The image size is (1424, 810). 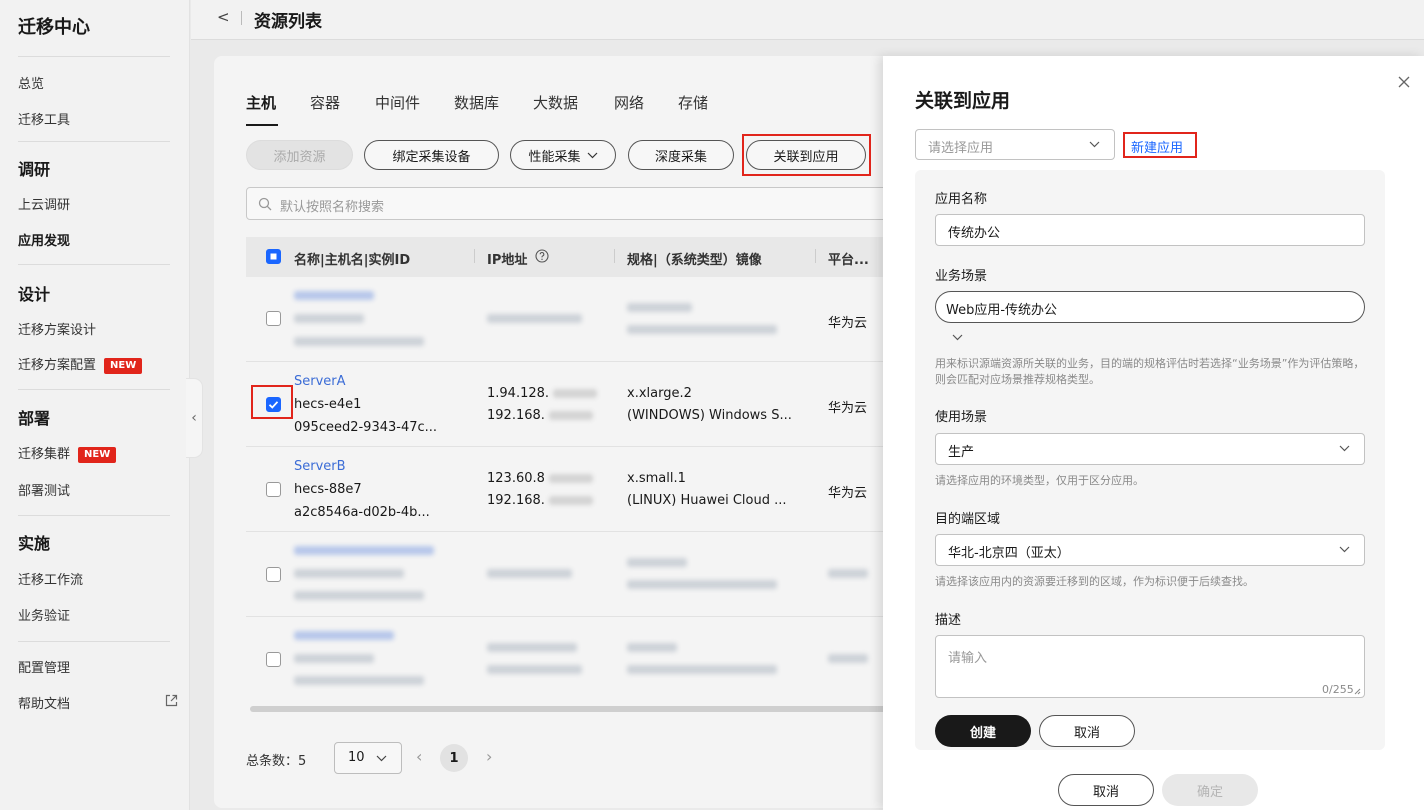 I want to click on perf-collect-label: 性能采集, so click(x=554, y=157).